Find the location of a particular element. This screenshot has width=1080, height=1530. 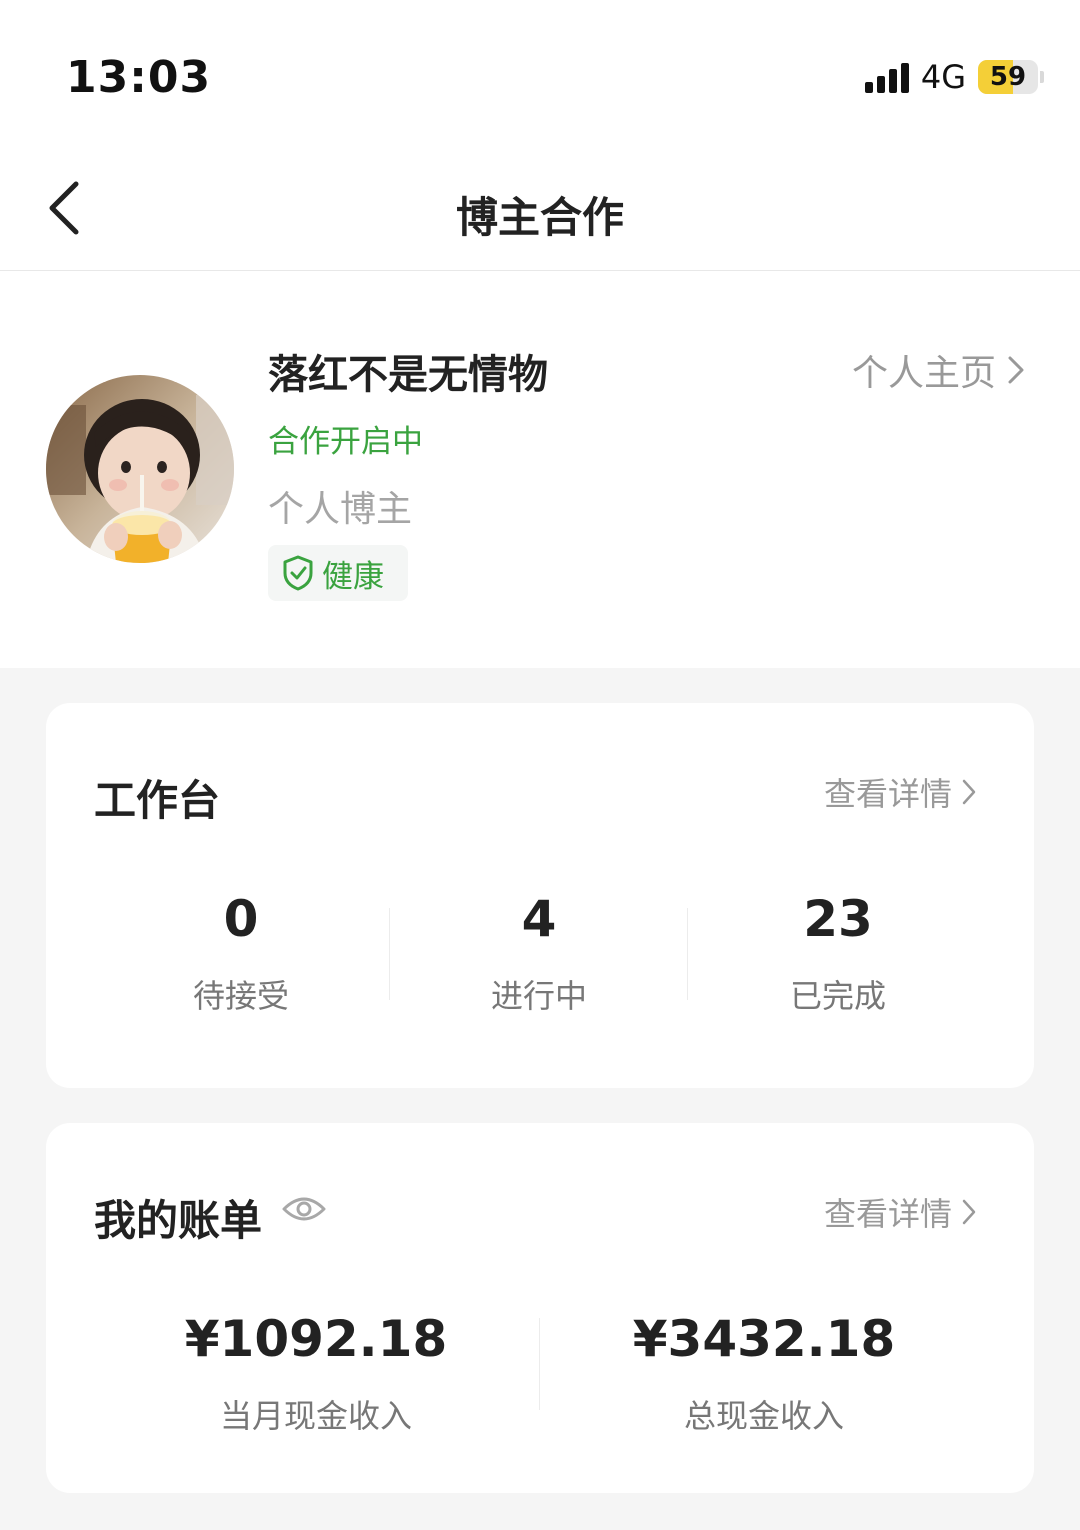

bill-detail-link: 查看详情 is located at coordinates (901, 1212).